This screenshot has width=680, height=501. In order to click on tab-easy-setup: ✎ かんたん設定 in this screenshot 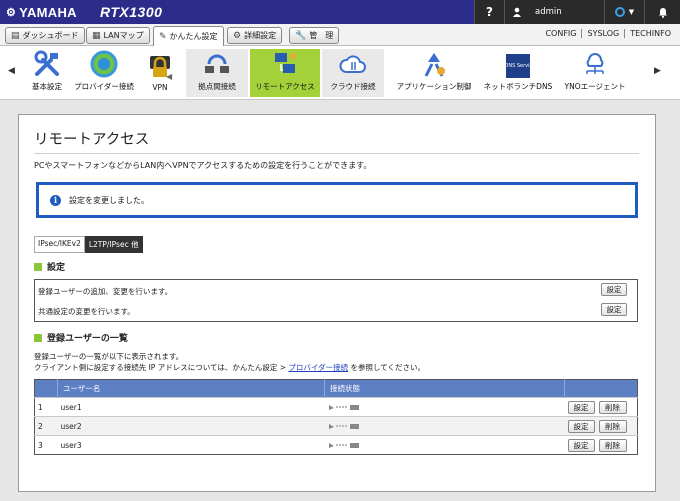, I will do `click(188, 36)`.